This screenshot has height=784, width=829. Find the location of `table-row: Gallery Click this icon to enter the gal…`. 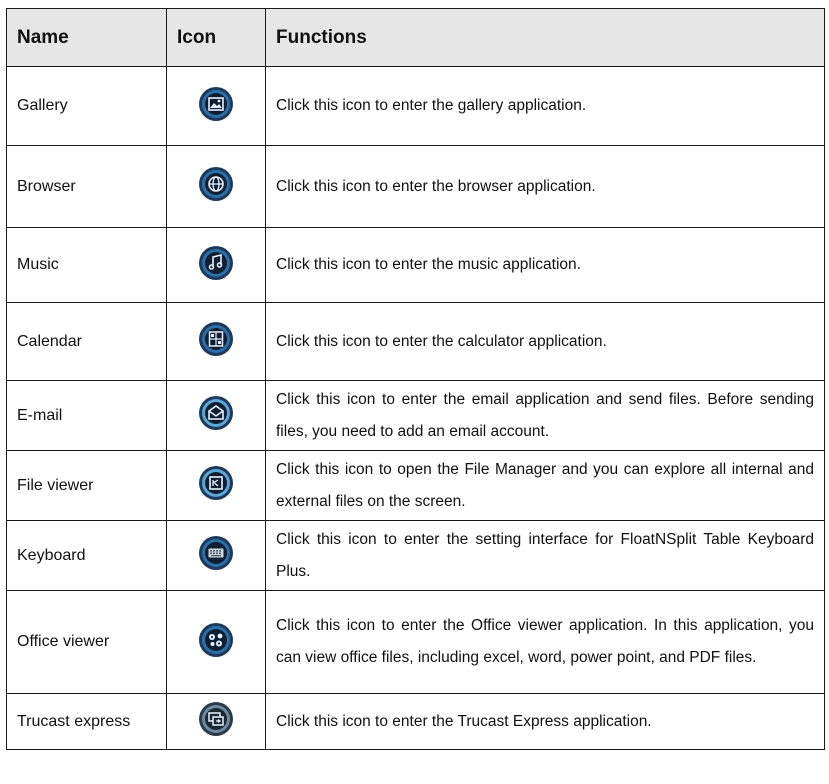

table-row: Gallery Click this icon to enter the gal… is located at coordinates (415, 106).